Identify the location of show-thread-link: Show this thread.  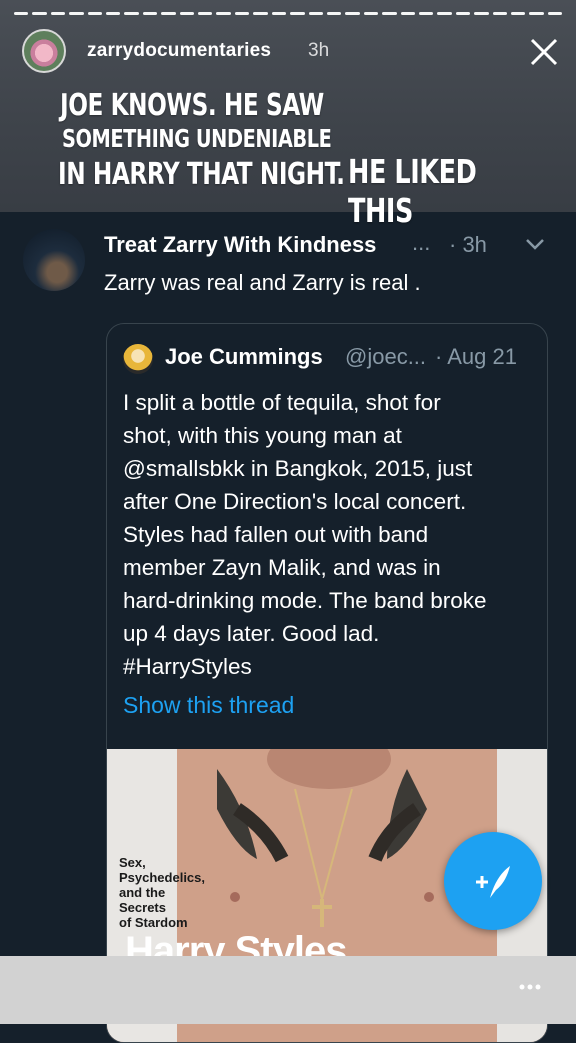
(208, 705).